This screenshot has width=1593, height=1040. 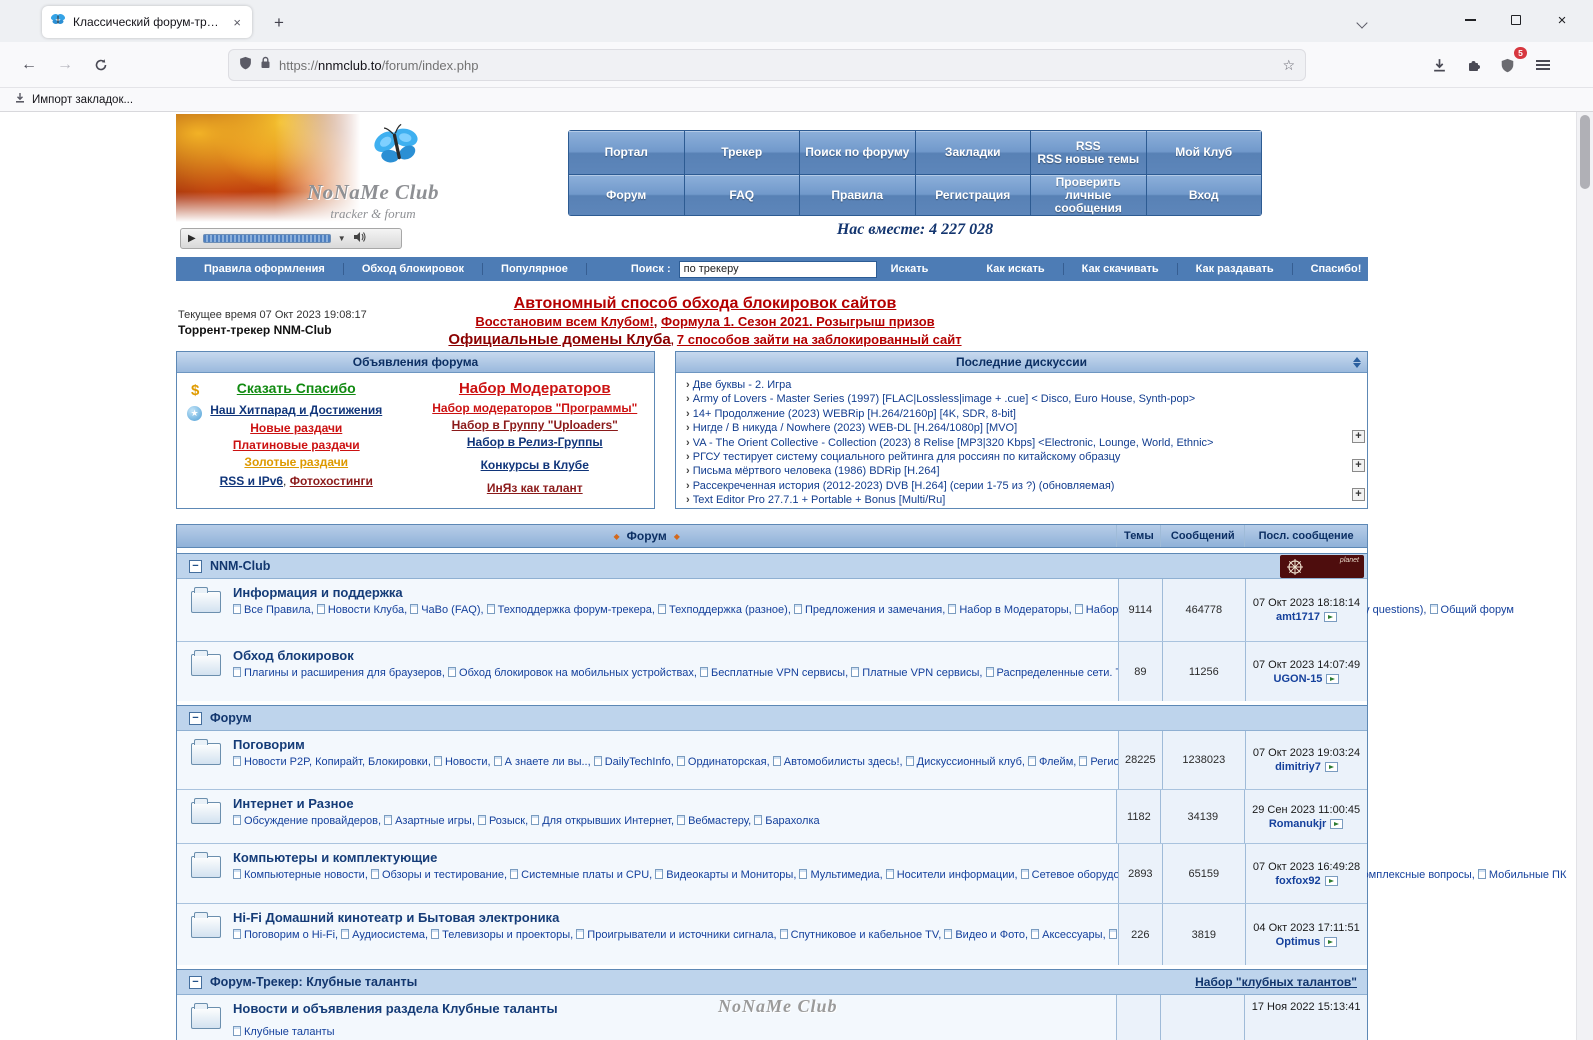 I want to click on subforum-link: ЧаВо (FAQ), so click(x=450, y=610).